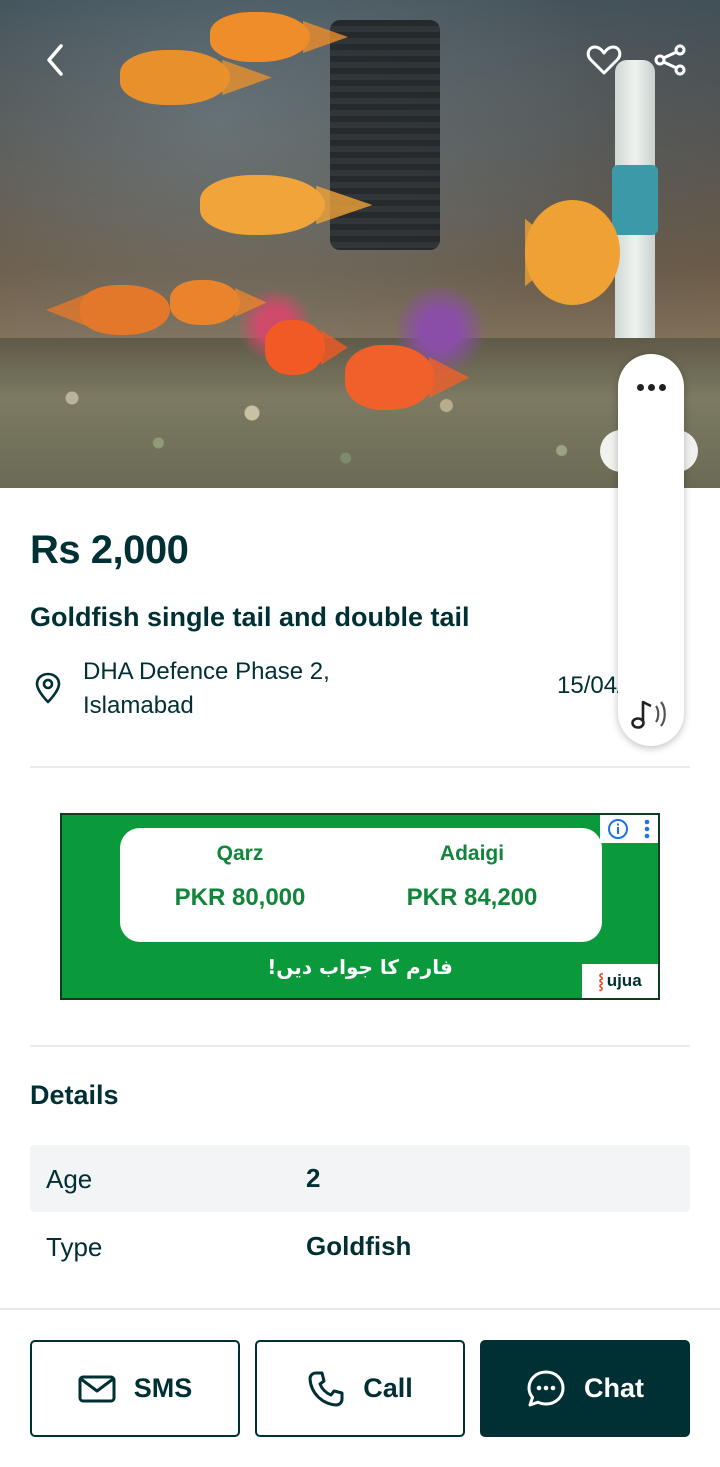  I want to click on back-button, so click(56, 60).